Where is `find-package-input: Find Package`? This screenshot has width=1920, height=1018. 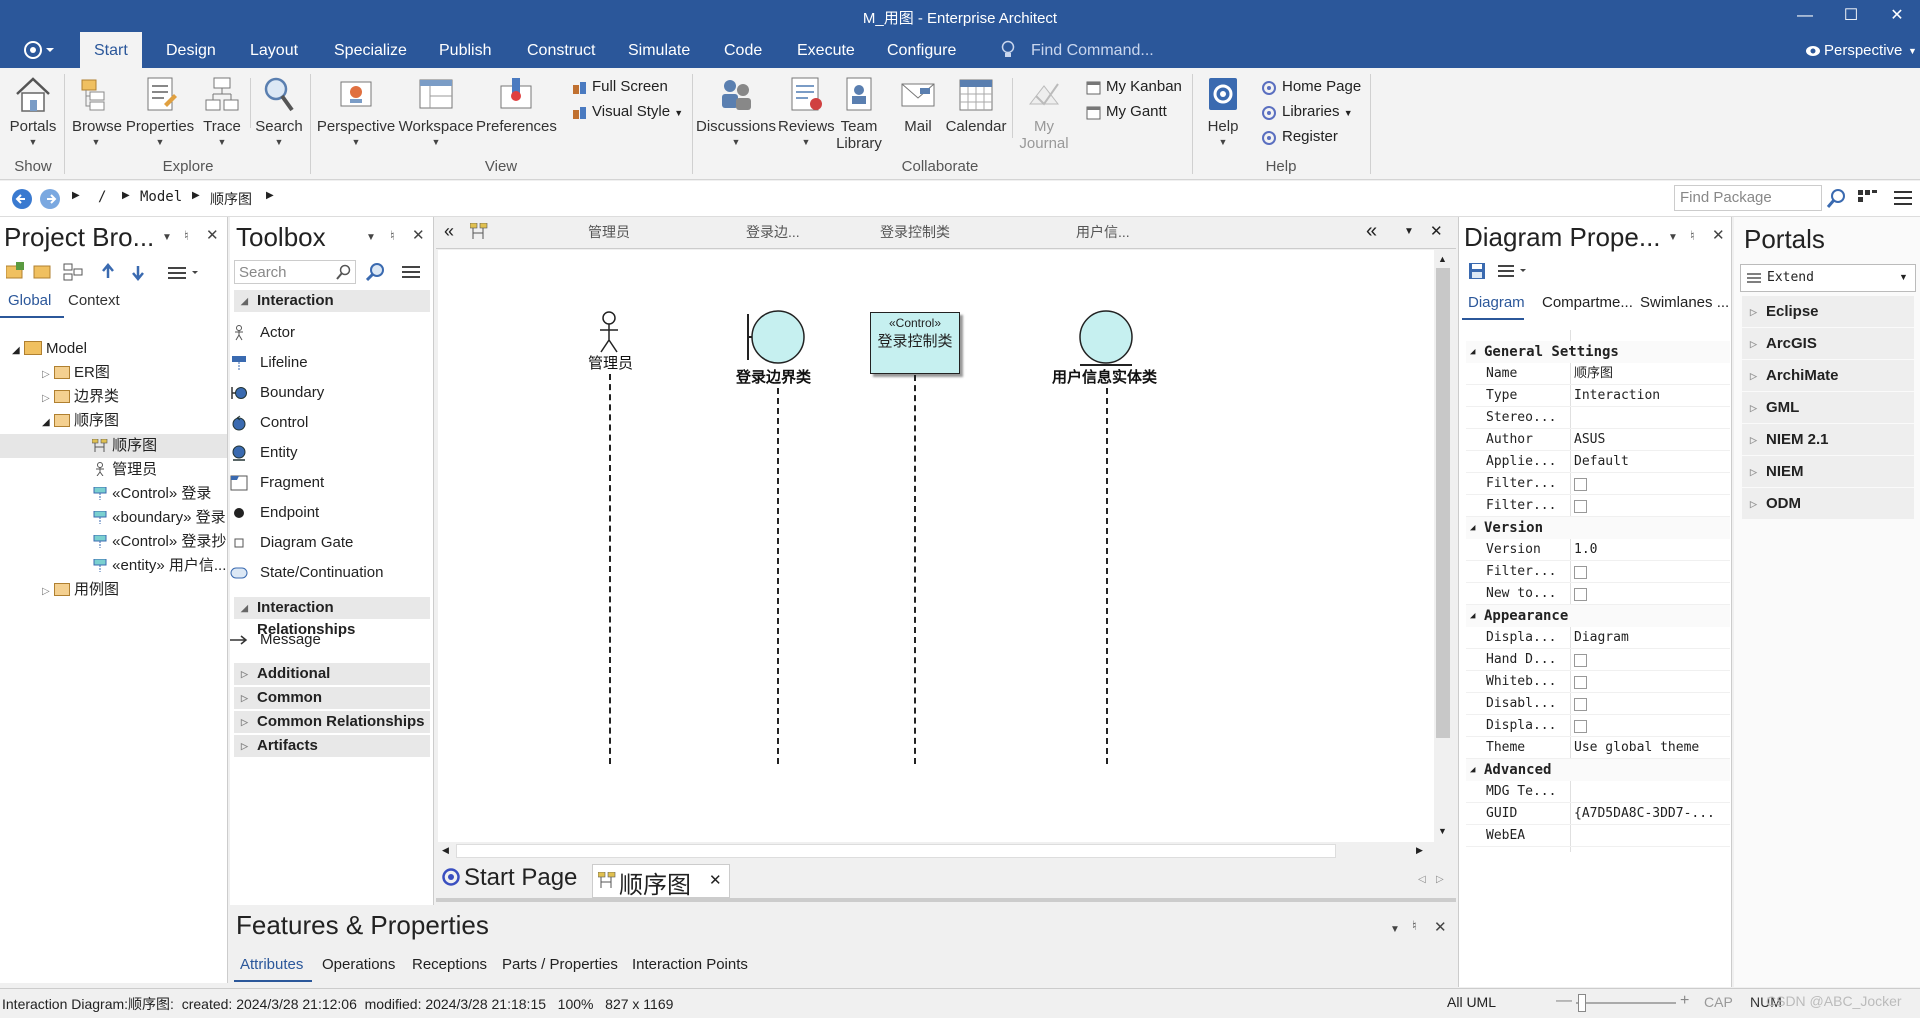 find-package-input: Find Package is located at coordinates (1748, 198).